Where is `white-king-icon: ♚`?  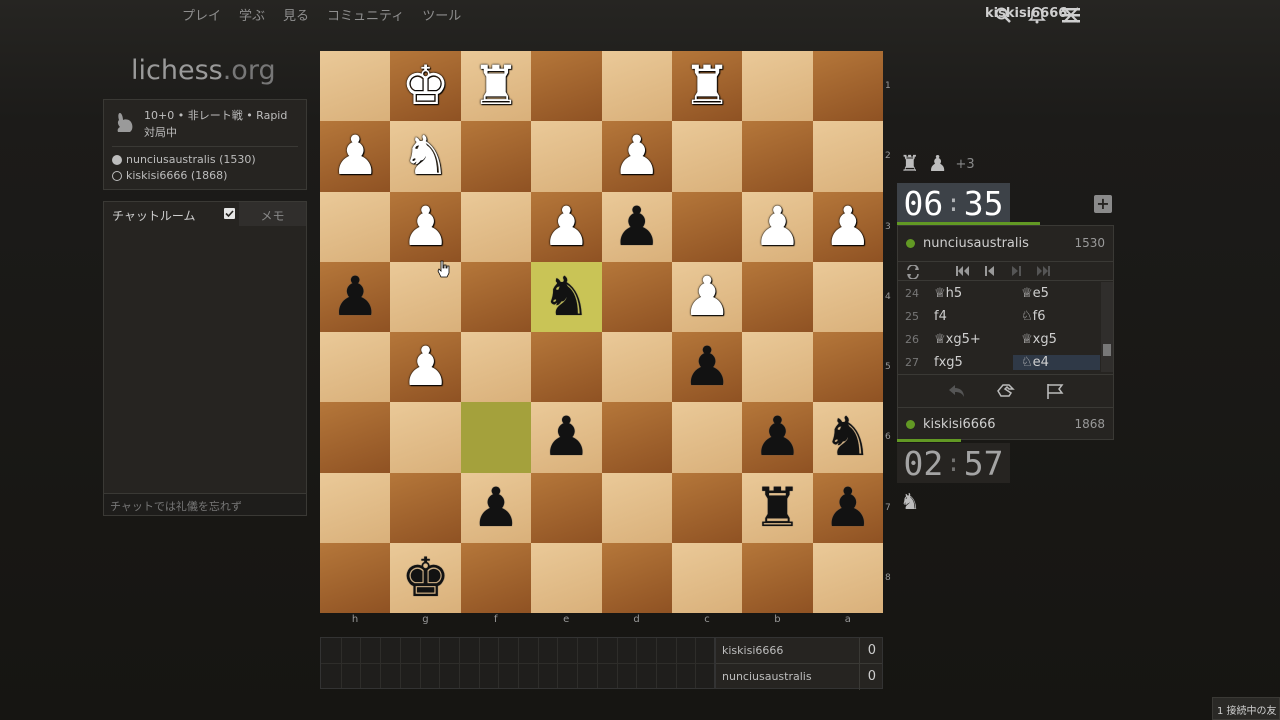 white-king-icon: ♚ is located at coordinates (425, 86).